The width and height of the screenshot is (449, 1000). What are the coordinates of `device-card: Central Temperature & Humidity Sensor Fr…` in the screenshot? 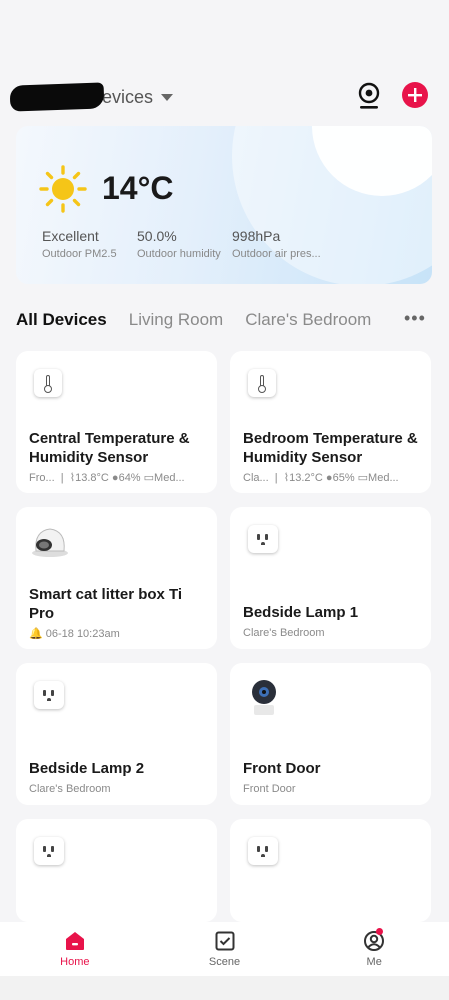 It's located at (116, 422).